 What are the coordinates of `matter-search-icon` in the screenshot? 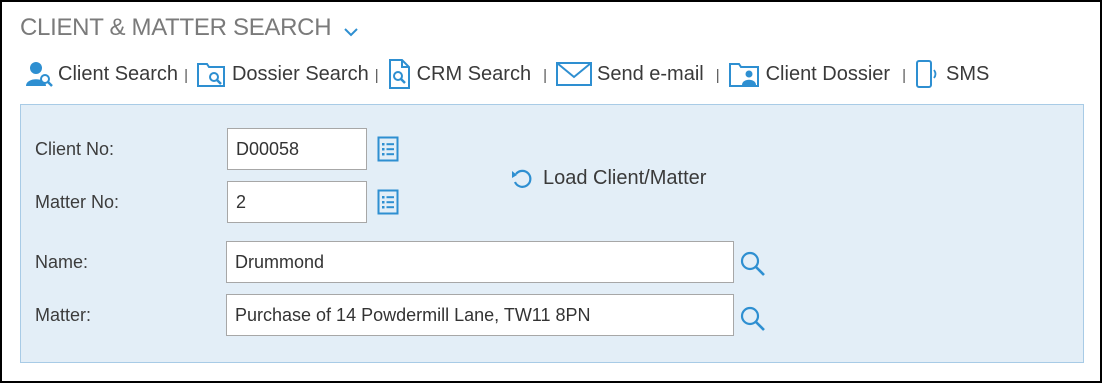 It's located at (753, 321).